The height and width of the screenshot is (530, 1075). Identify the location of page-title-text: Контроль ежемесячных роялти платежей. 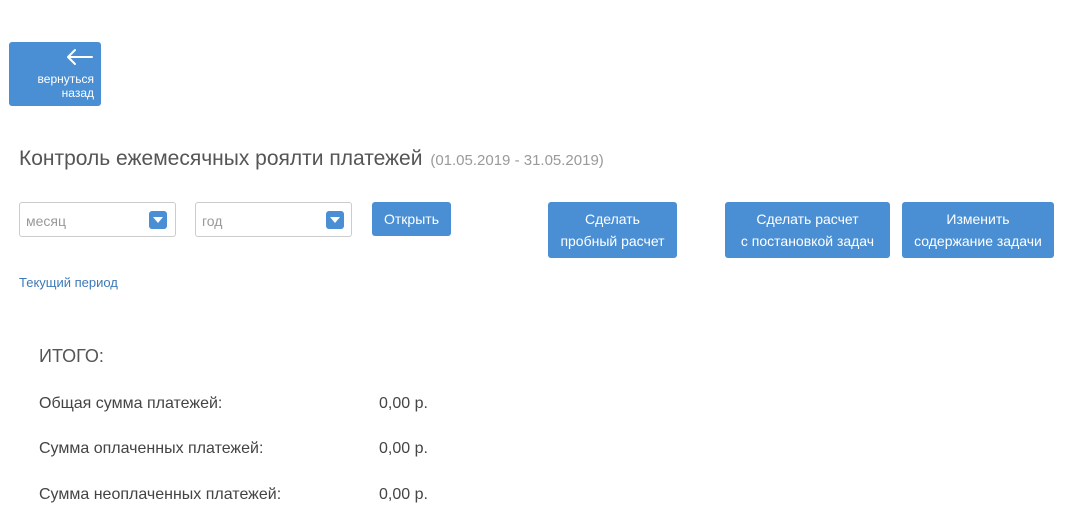
(221, 158).